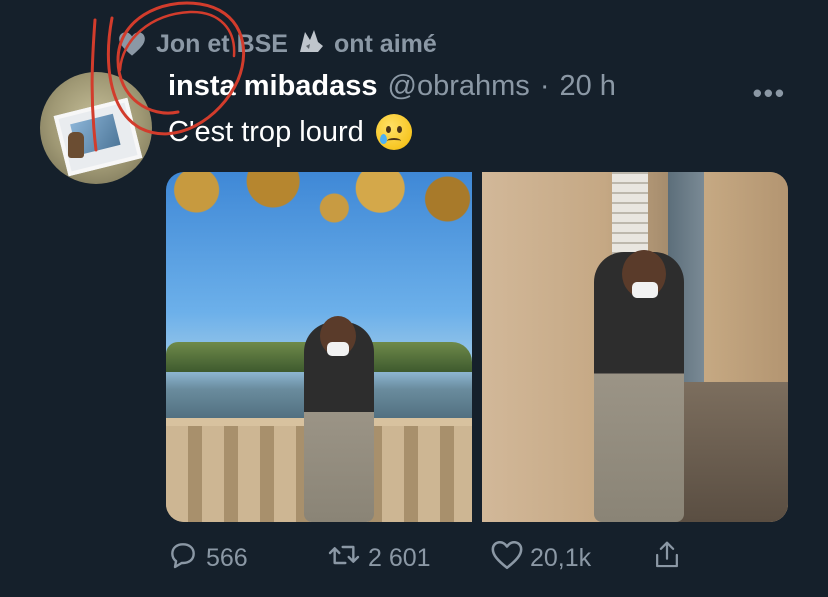 This screenshot has height=597, width=828. What do you see at coordinates (133, 44) in the screenshot?
I see `heart-icon` at bounding box center [133, 44].